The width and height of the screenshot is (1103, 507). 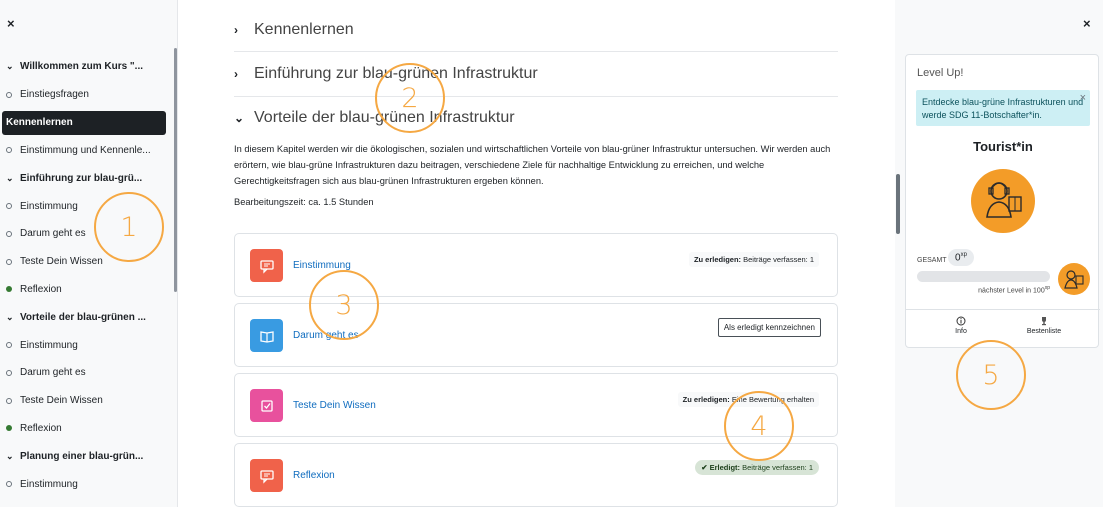 What do you see at coordinates (932, 260) in the screenshot?
I see `total-label: GESAMT` at bounding box center [932, 260].